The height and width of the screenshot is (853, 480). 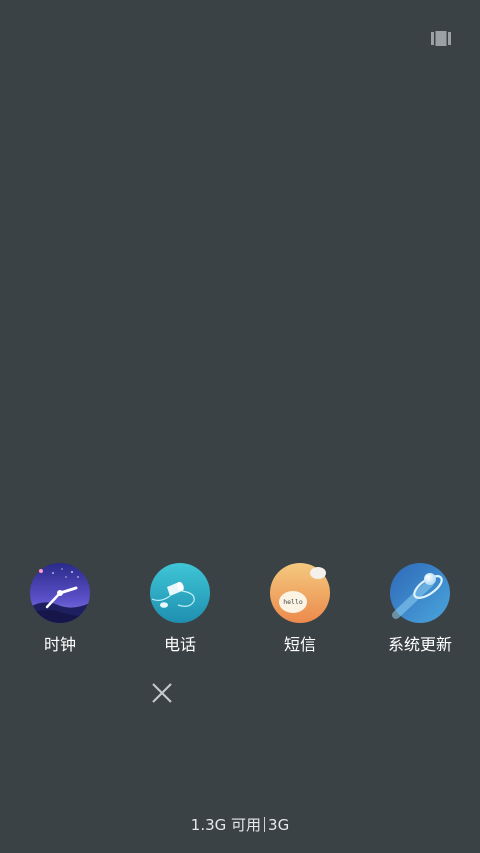 I want to click on system-update-icon, so click(x=420, y=593).